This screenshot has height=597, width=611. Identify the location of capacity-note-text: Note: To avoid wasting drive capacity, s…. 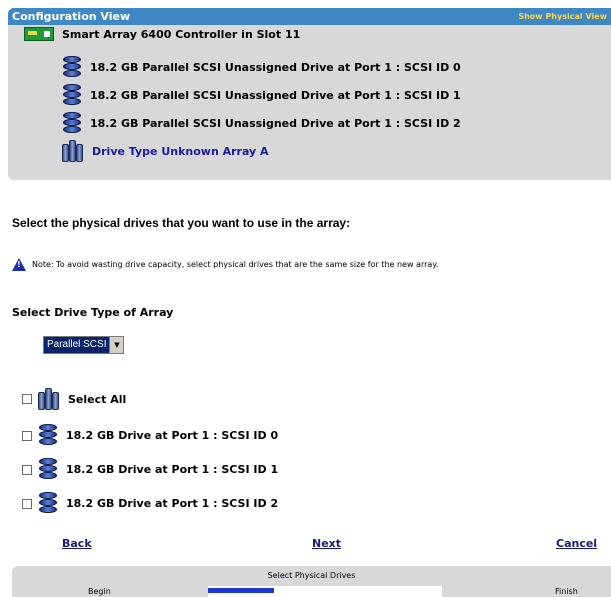
(235, 264).